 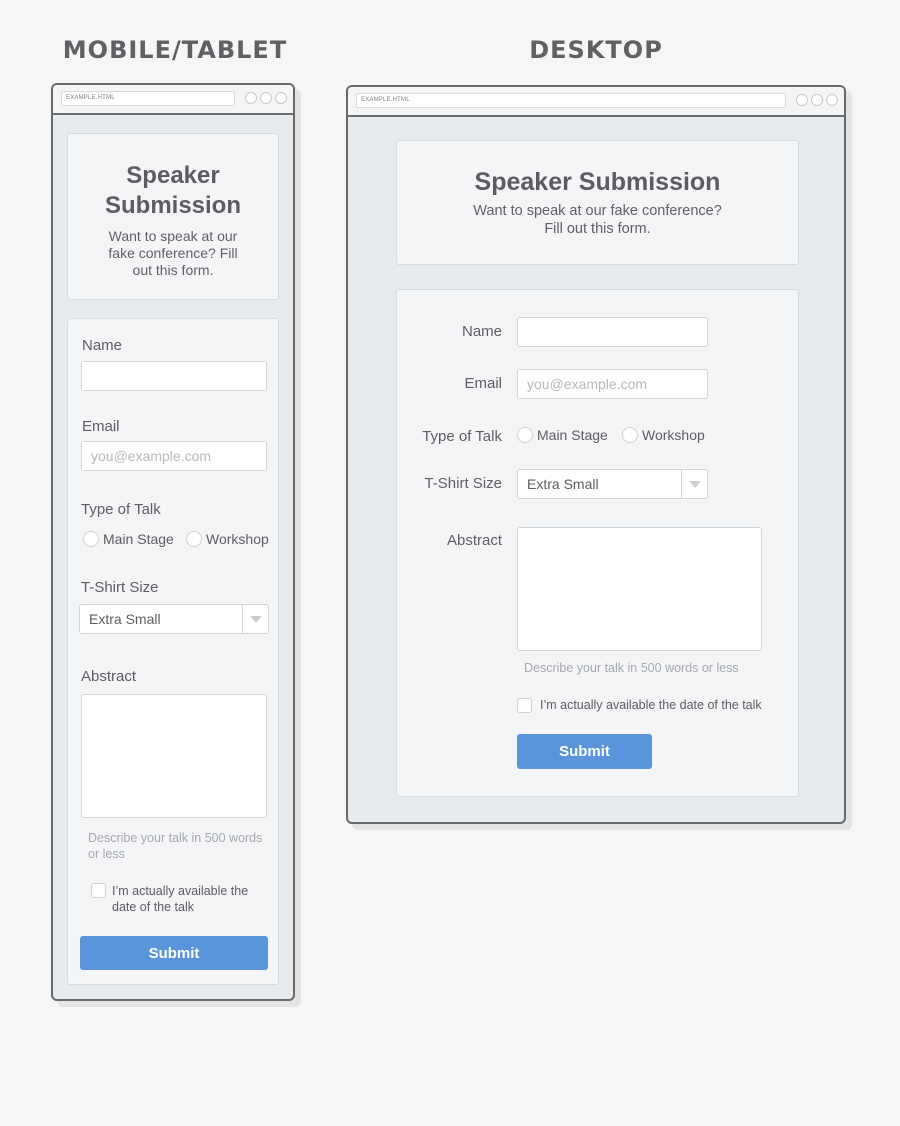 What do you see at coordinates (175, 50) in the screenshot?
I see `mobile-tablet-heading: MOBILE/TABLET` at bounding box center [175, 50].